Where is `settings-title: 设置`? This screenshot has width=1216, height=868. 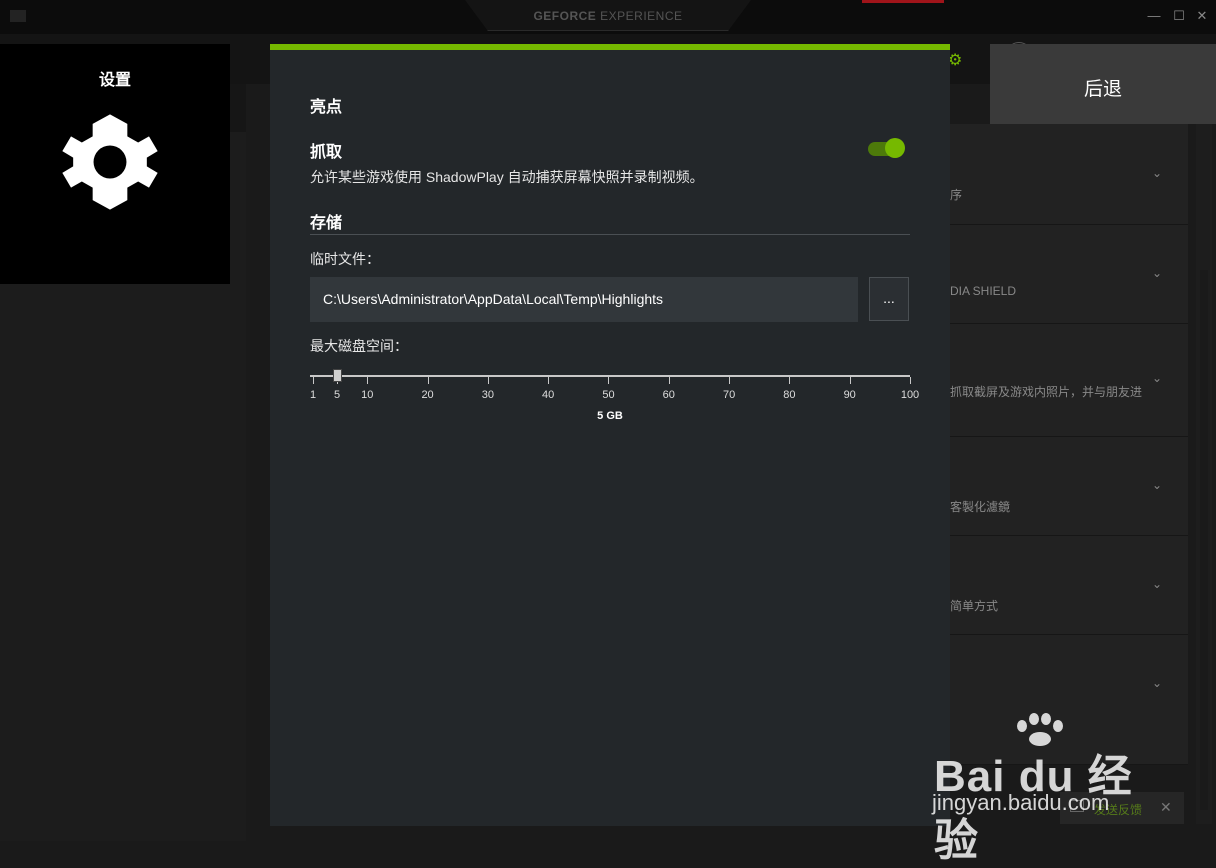
settings-title: 设置 is located at coordinates (114, 80).